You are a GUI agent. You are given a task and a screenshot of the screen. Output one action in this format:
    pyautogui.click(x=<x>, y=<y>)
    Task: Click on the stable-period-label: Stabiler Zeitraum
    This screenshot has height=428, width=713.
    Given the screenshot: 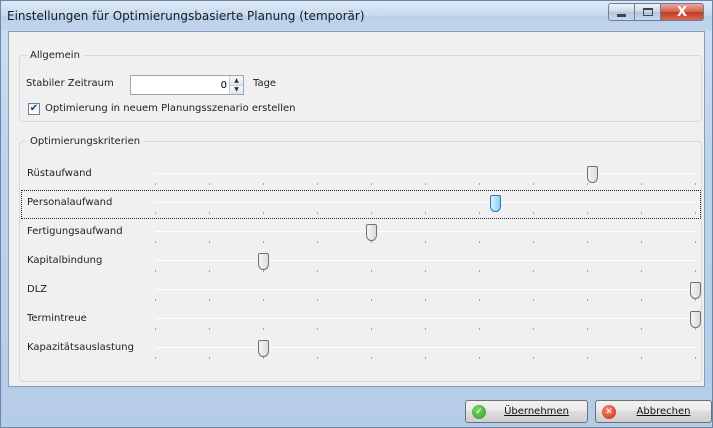 What is the action you would take?
    pyautogui.click(x=70, y=83)
    